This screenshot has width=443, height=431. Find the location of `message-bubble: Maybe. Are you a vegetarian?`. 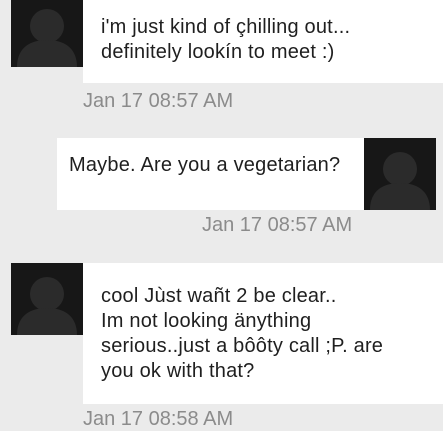

message-bubble: Maybe. Are you a vegetarian? is located at coordinates (210, 174).